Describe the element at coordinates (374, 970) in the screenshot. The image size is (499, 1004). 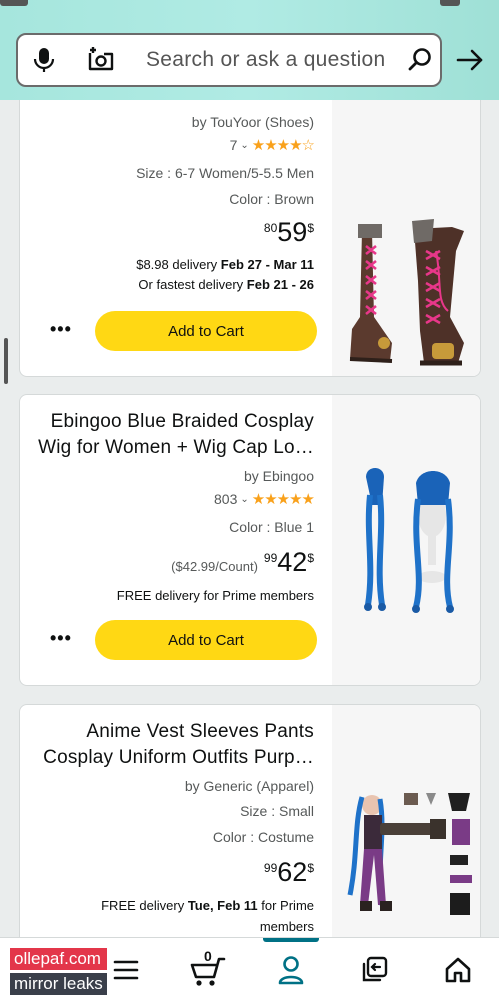
I see `switch-icon` at that location.